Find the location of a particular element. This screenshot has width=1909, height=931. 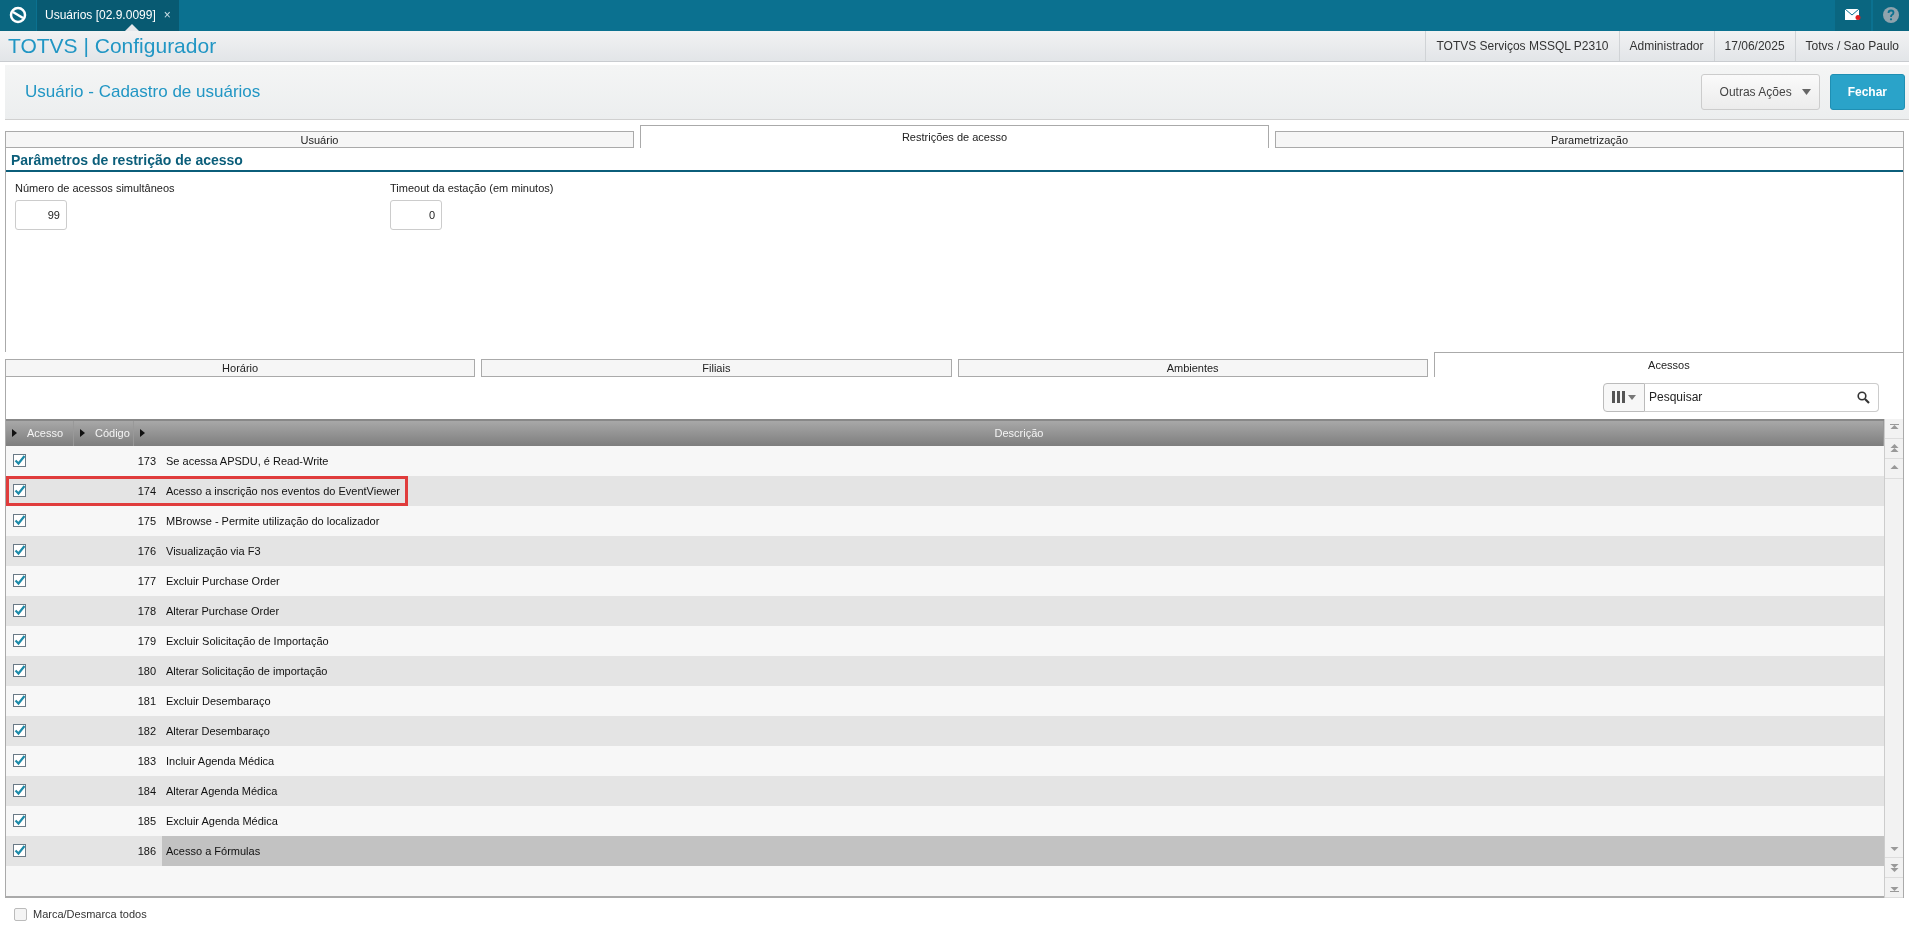

search-field: Pesquisar is located at coordinates (1762, 397).